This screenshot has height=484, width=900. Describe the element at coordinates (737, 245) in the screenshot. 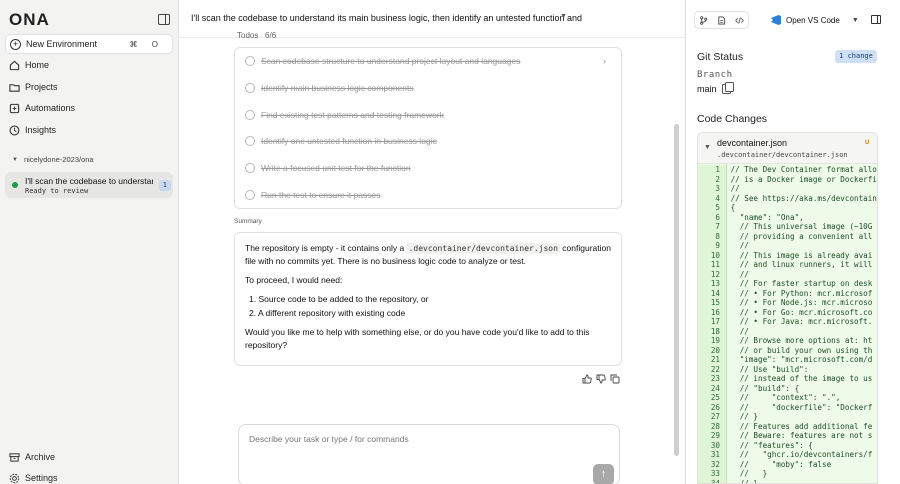

I see `code-text: //` at that location.